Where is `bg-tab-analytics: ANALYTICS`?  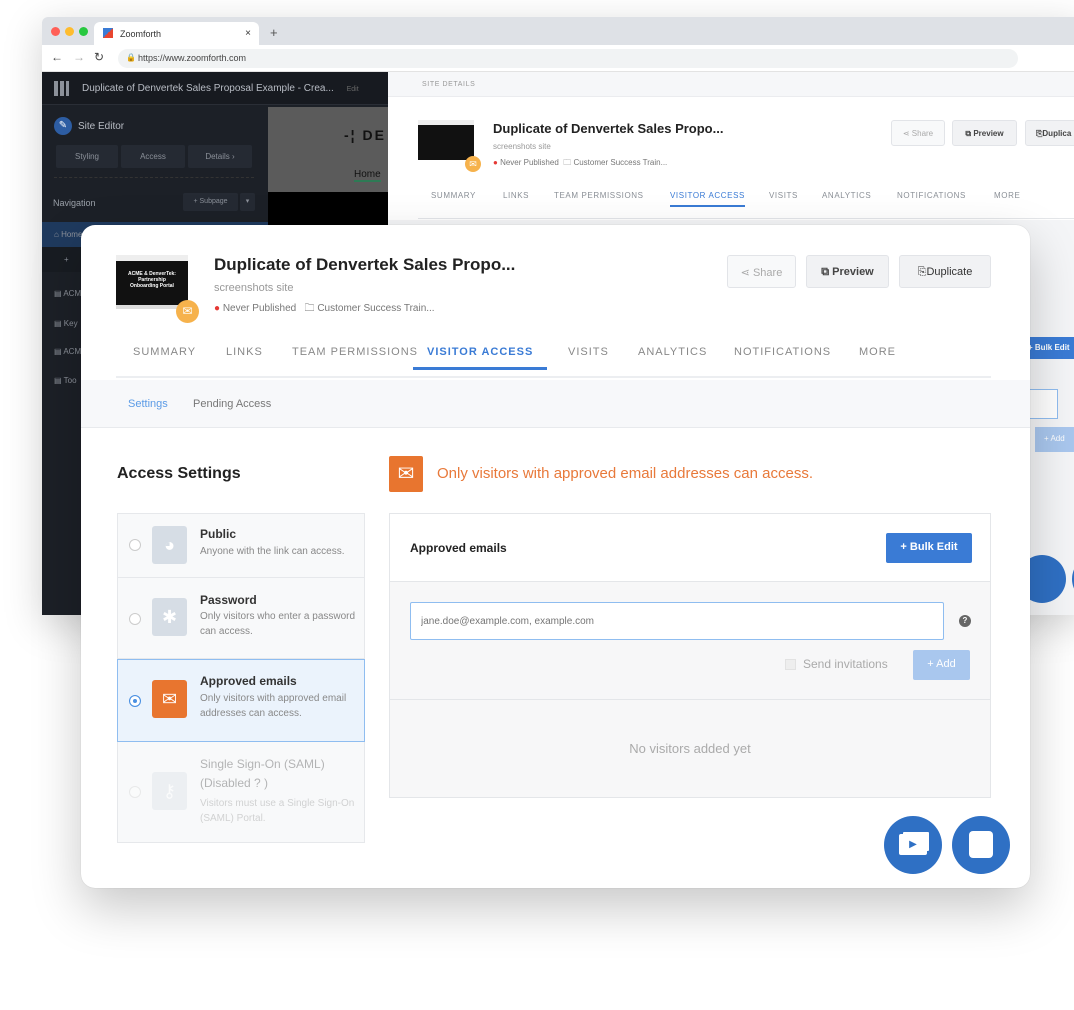
bg-tab-analytics: ANALYTICS is located at coordinates (846, 195).